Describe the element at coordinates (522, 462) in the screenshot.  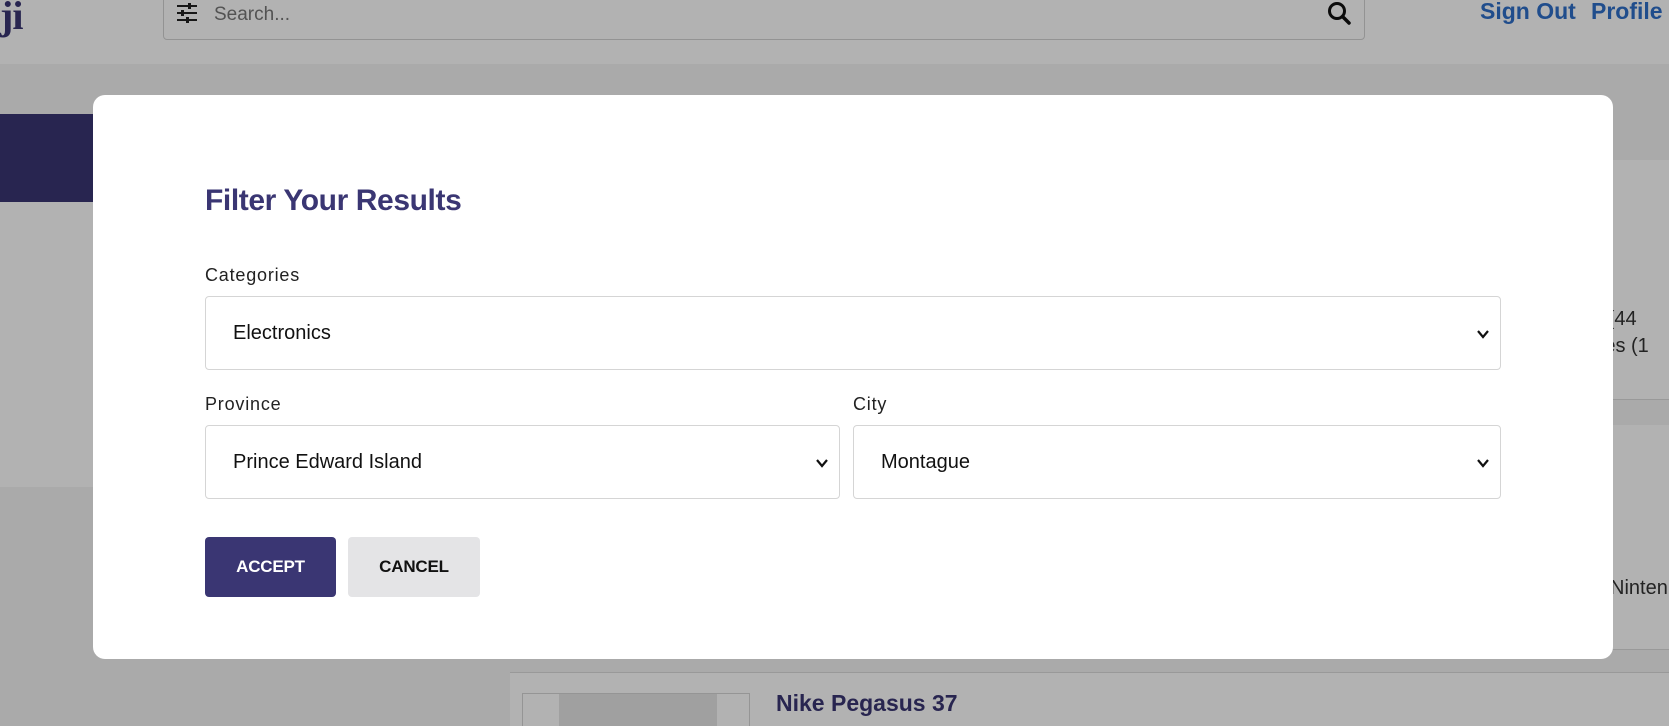
I see `province-select: Prince Edward Island` at that location.